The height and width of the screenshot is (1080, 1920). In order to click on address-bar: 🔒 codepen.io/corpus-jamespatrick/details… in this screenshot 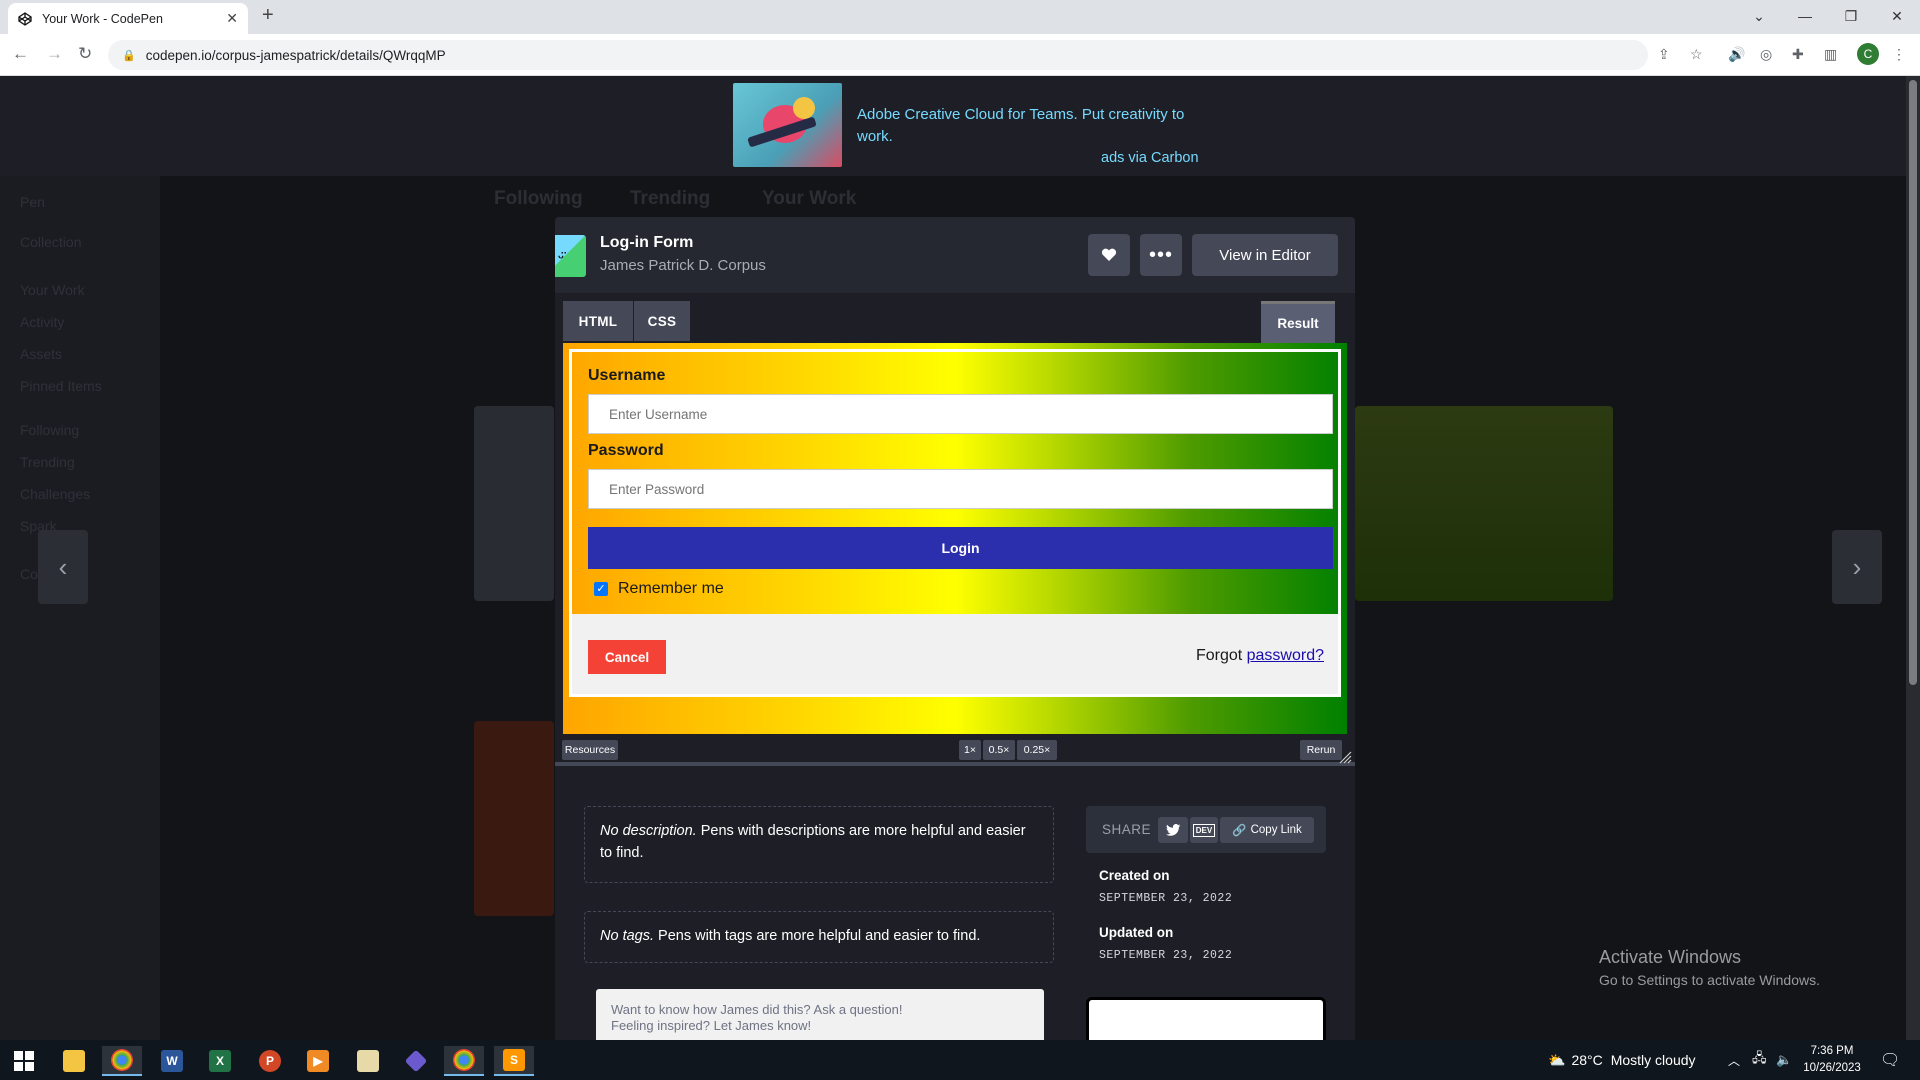, I will do `click(878, 55)`.